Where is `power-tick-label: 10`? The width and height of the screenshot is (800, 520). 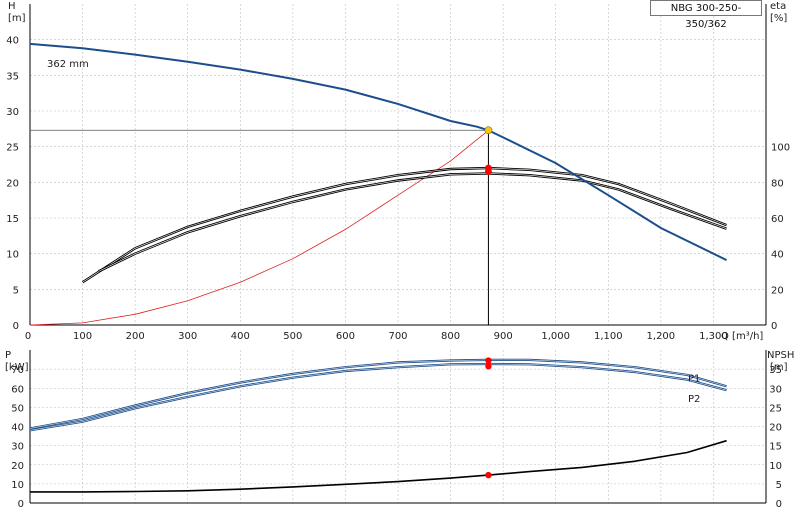
power-tick-label: 10 is located at coordinates (17, 485).